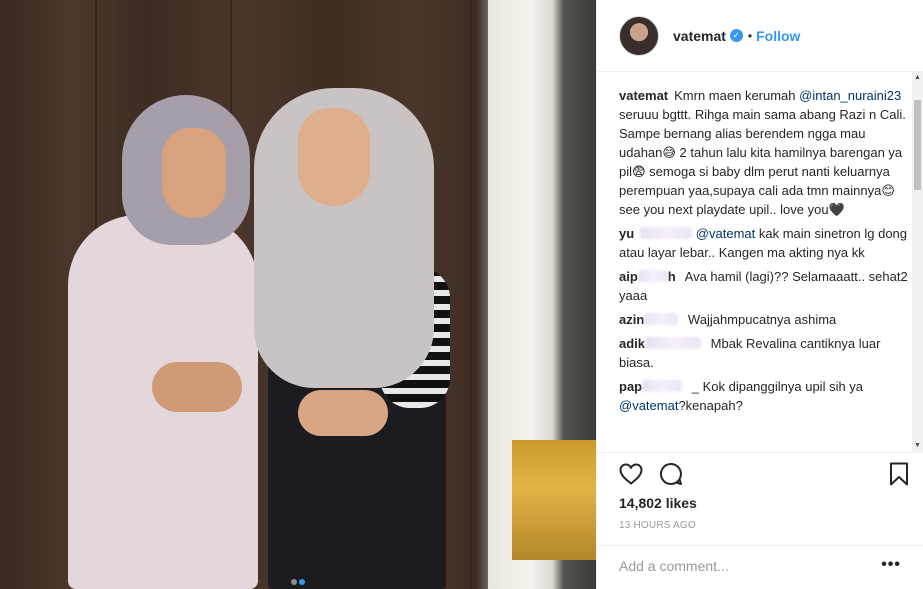  Describe the element at coordinates (626, 233) in the screenshot. I see `comment-username: yu` at that location.